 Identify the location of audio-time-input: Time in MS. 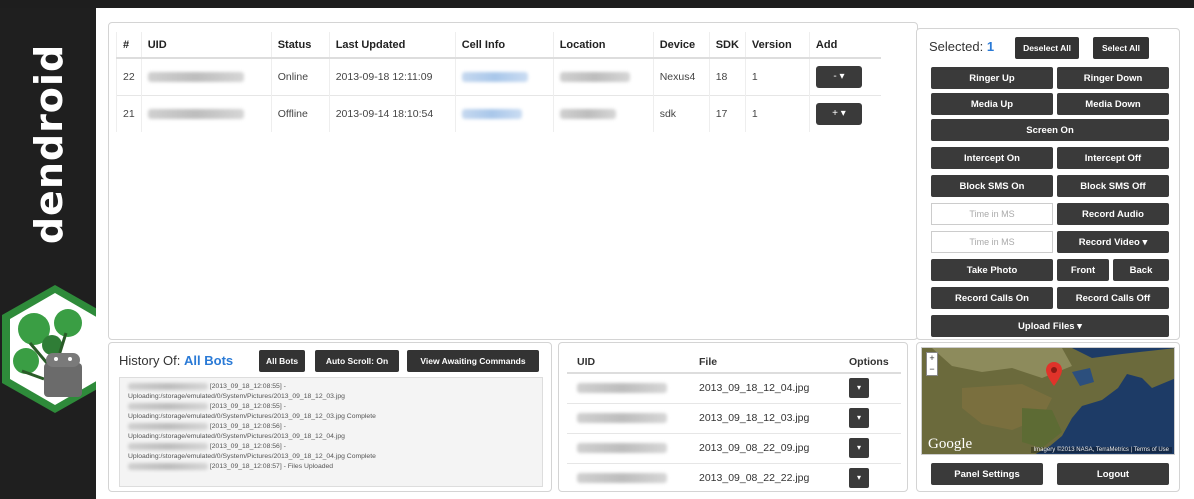
(992, 214).